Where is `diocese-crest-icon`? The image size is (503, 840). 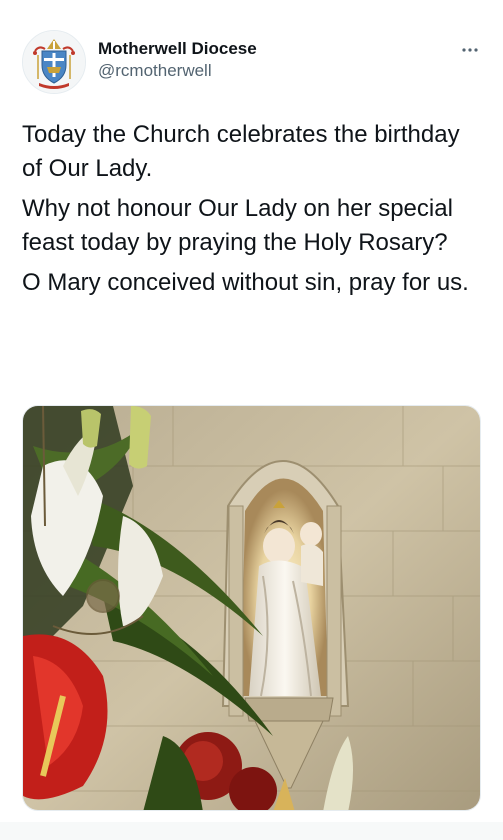
diocese-crest-icon is located at coordinates (54, 62).